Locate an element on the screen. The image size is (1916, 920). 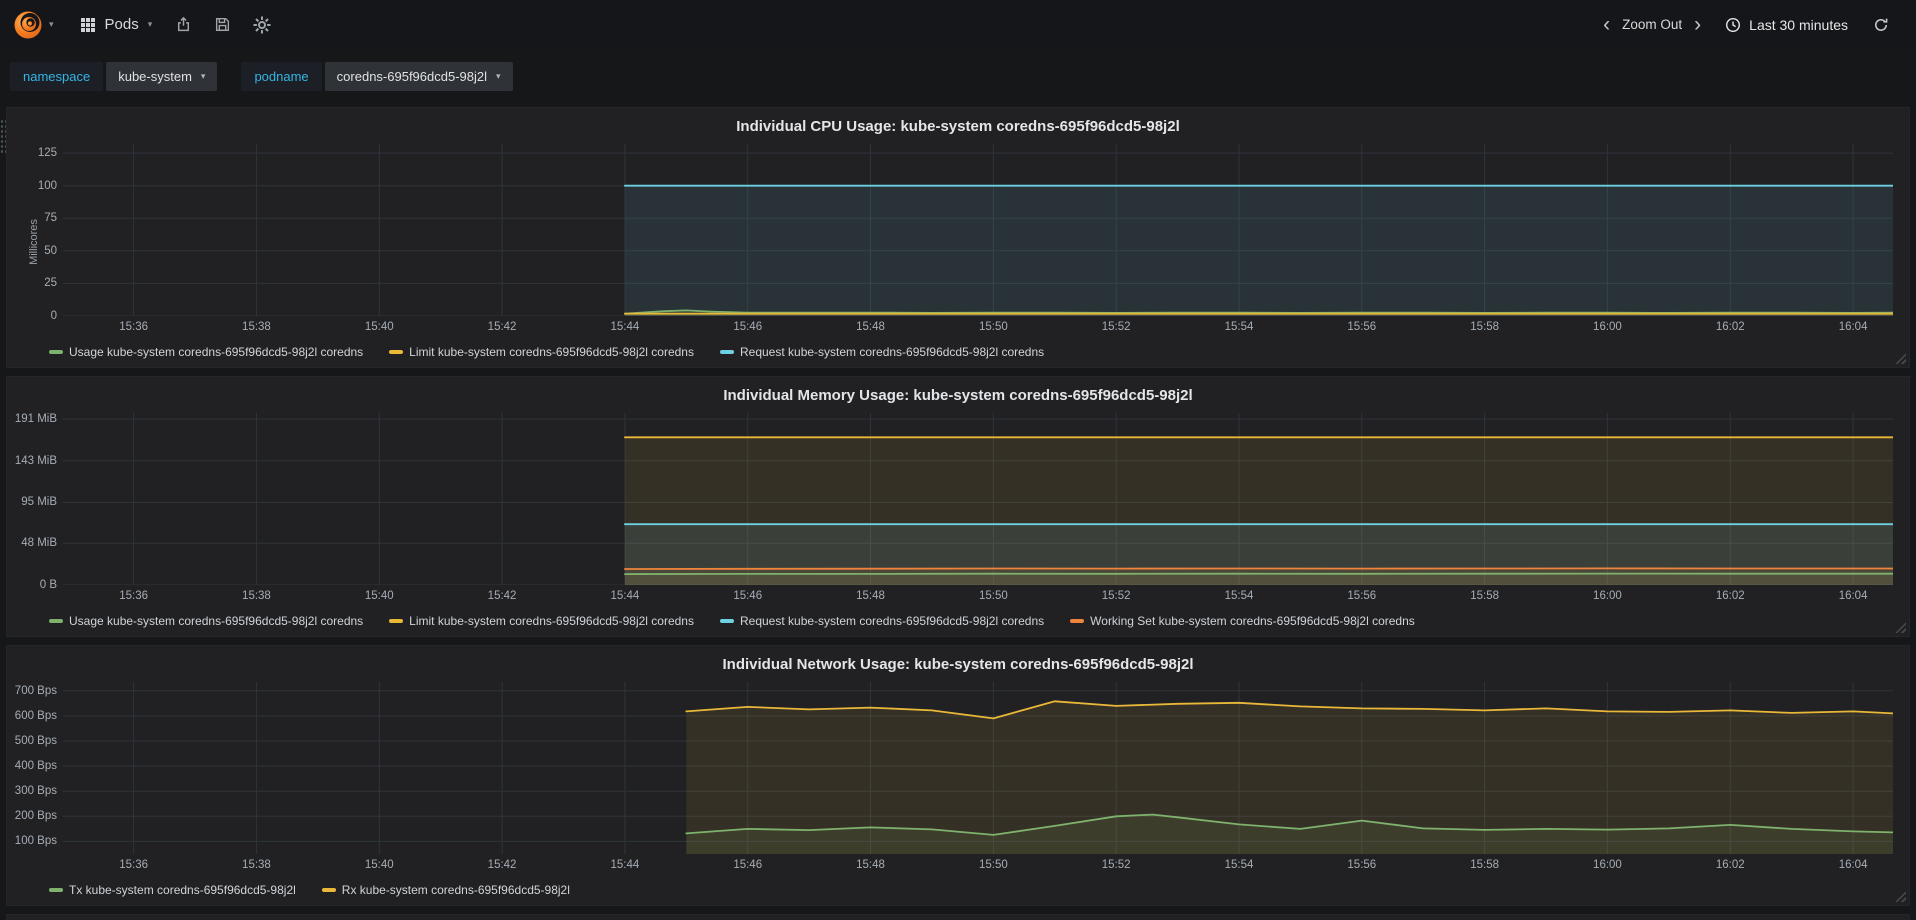
dashboard-picker: Pods ▾ is located at coordinates (116, 24).